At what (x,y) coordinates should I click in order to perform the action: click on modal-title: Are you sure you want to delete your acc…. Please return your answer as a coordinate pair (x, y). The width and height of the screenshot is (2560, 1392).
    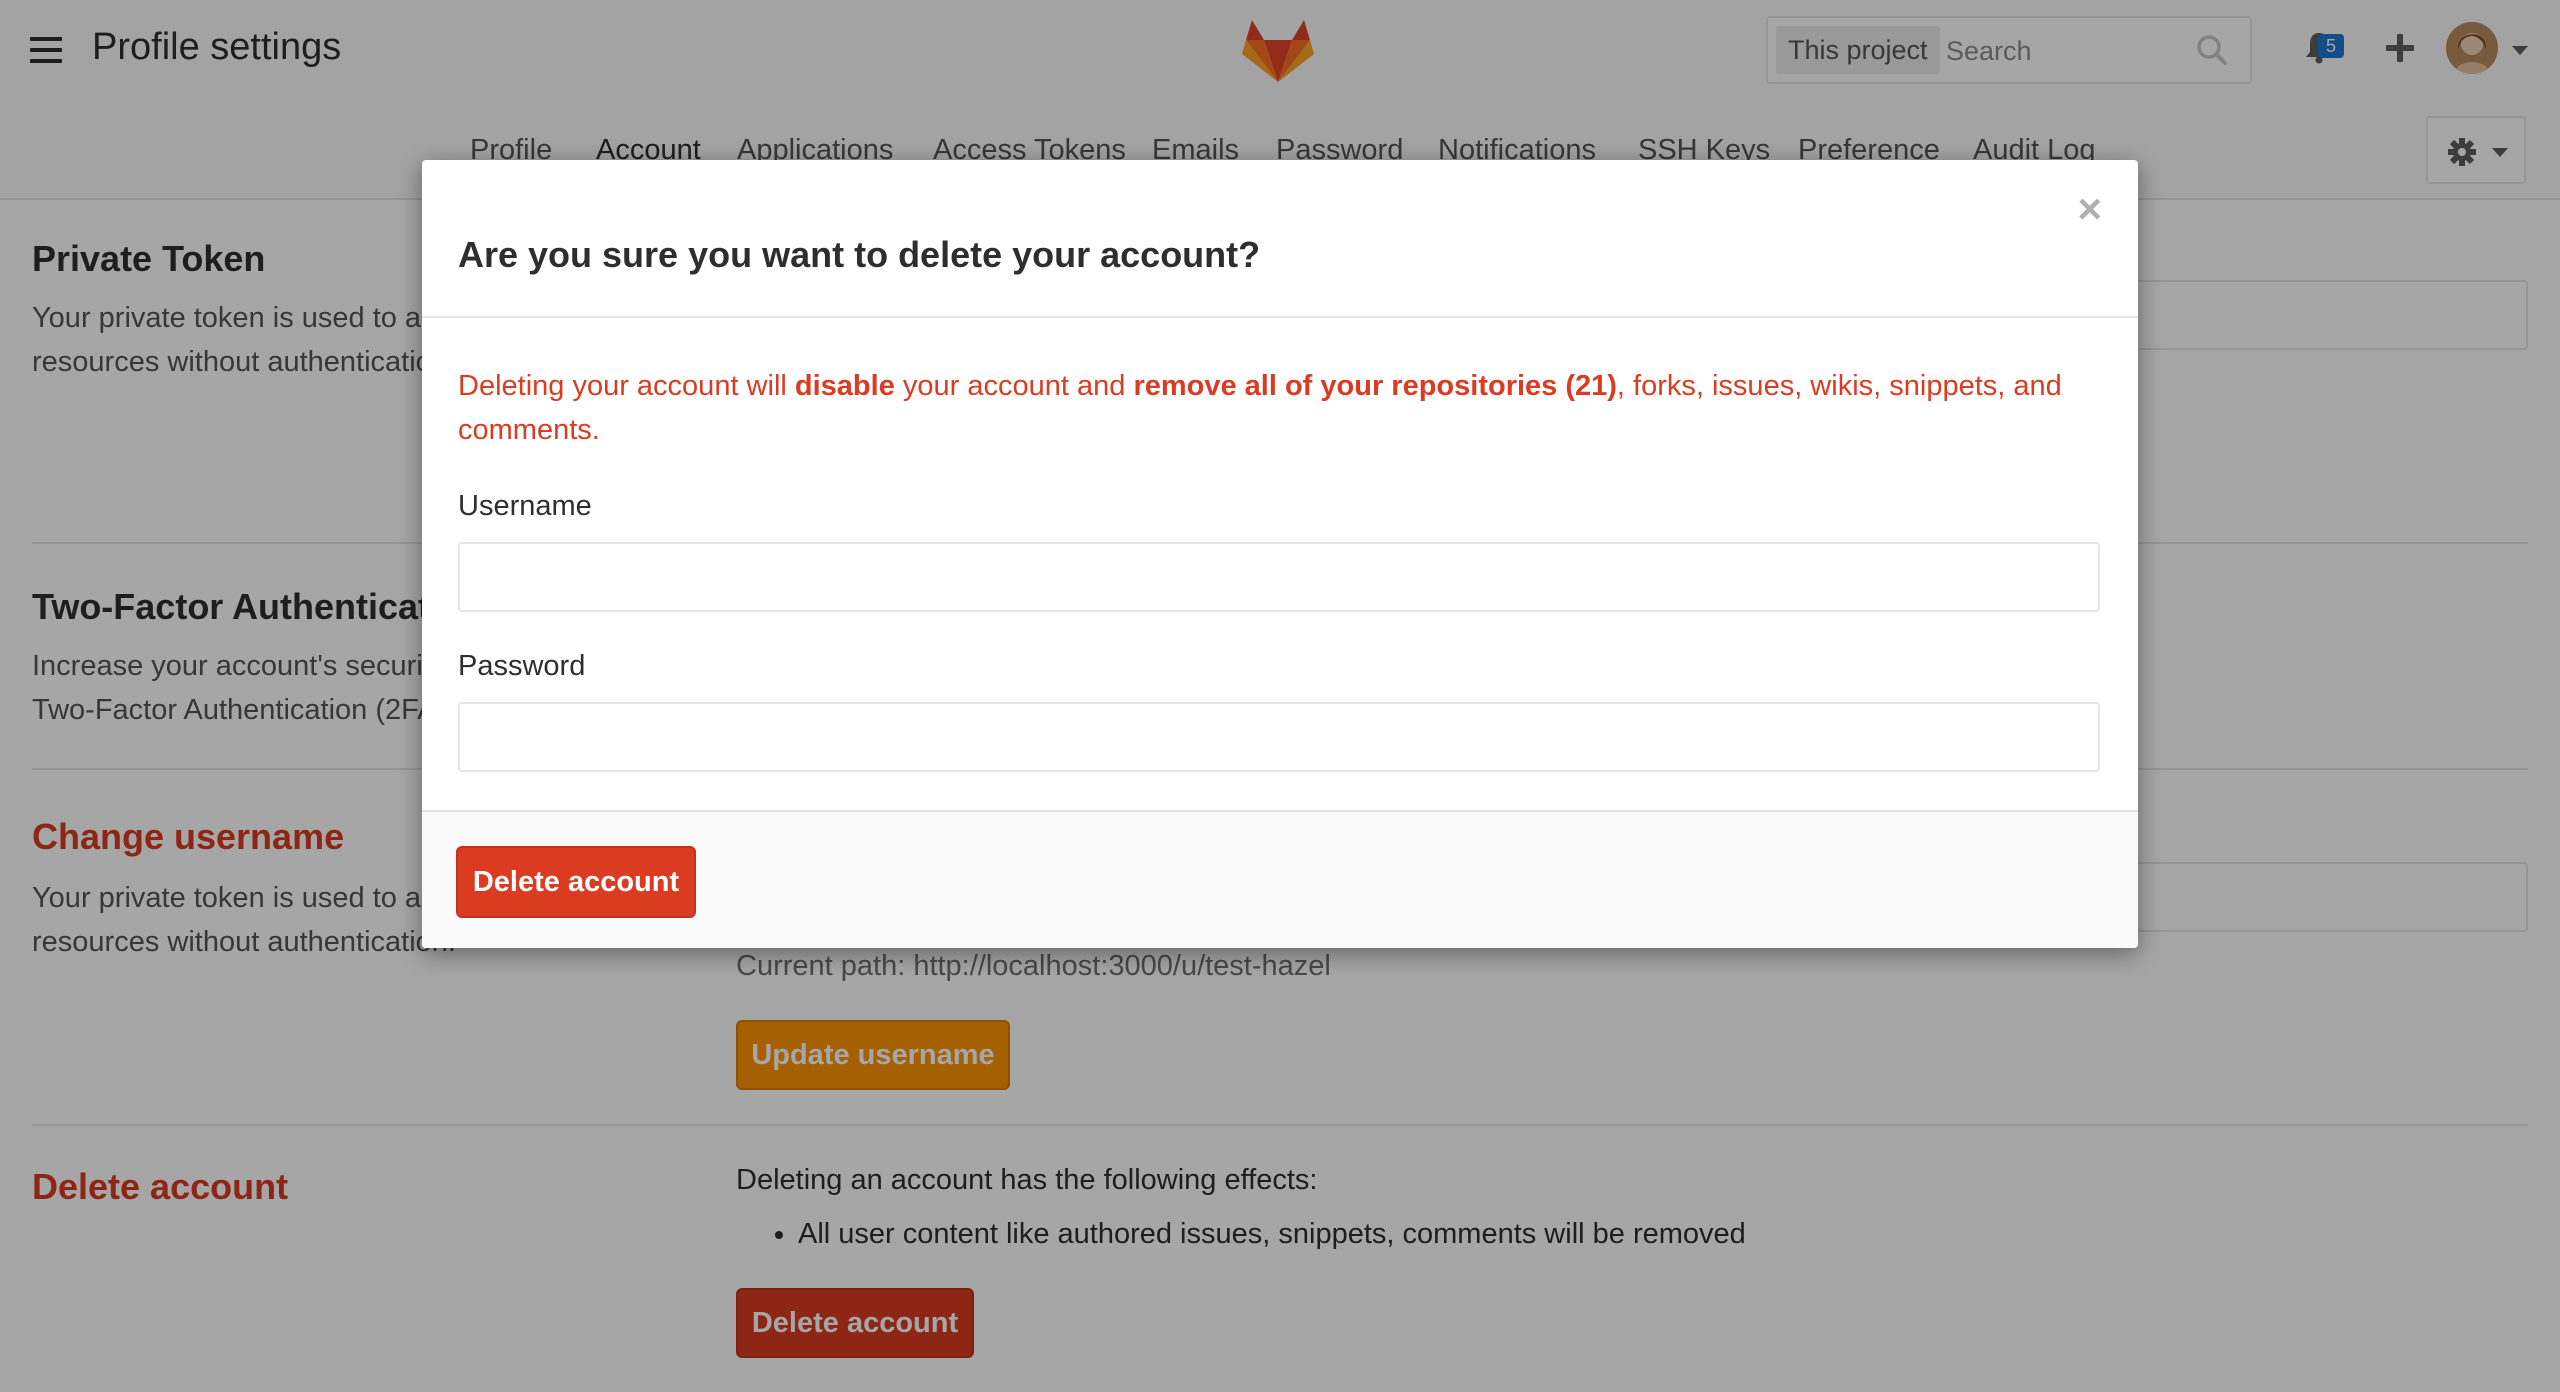
    Looking at the image, I should click on (859, 254).